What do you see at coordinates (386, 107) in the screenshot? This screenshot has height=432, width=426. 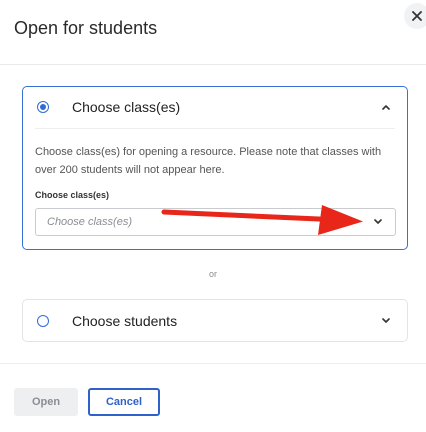 I see `chevron-up-icon` at bounding box center [386, 107].